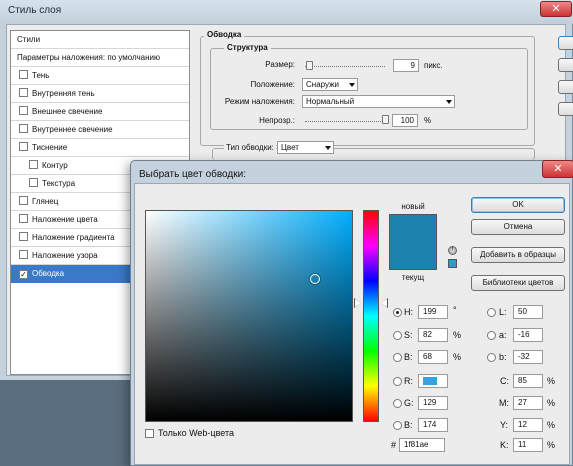 The image size is (573, 466). What do you see at coordinates (413, 256) in the screenshot?
I see `current-color-swatch` at bounding box center [413, 256].